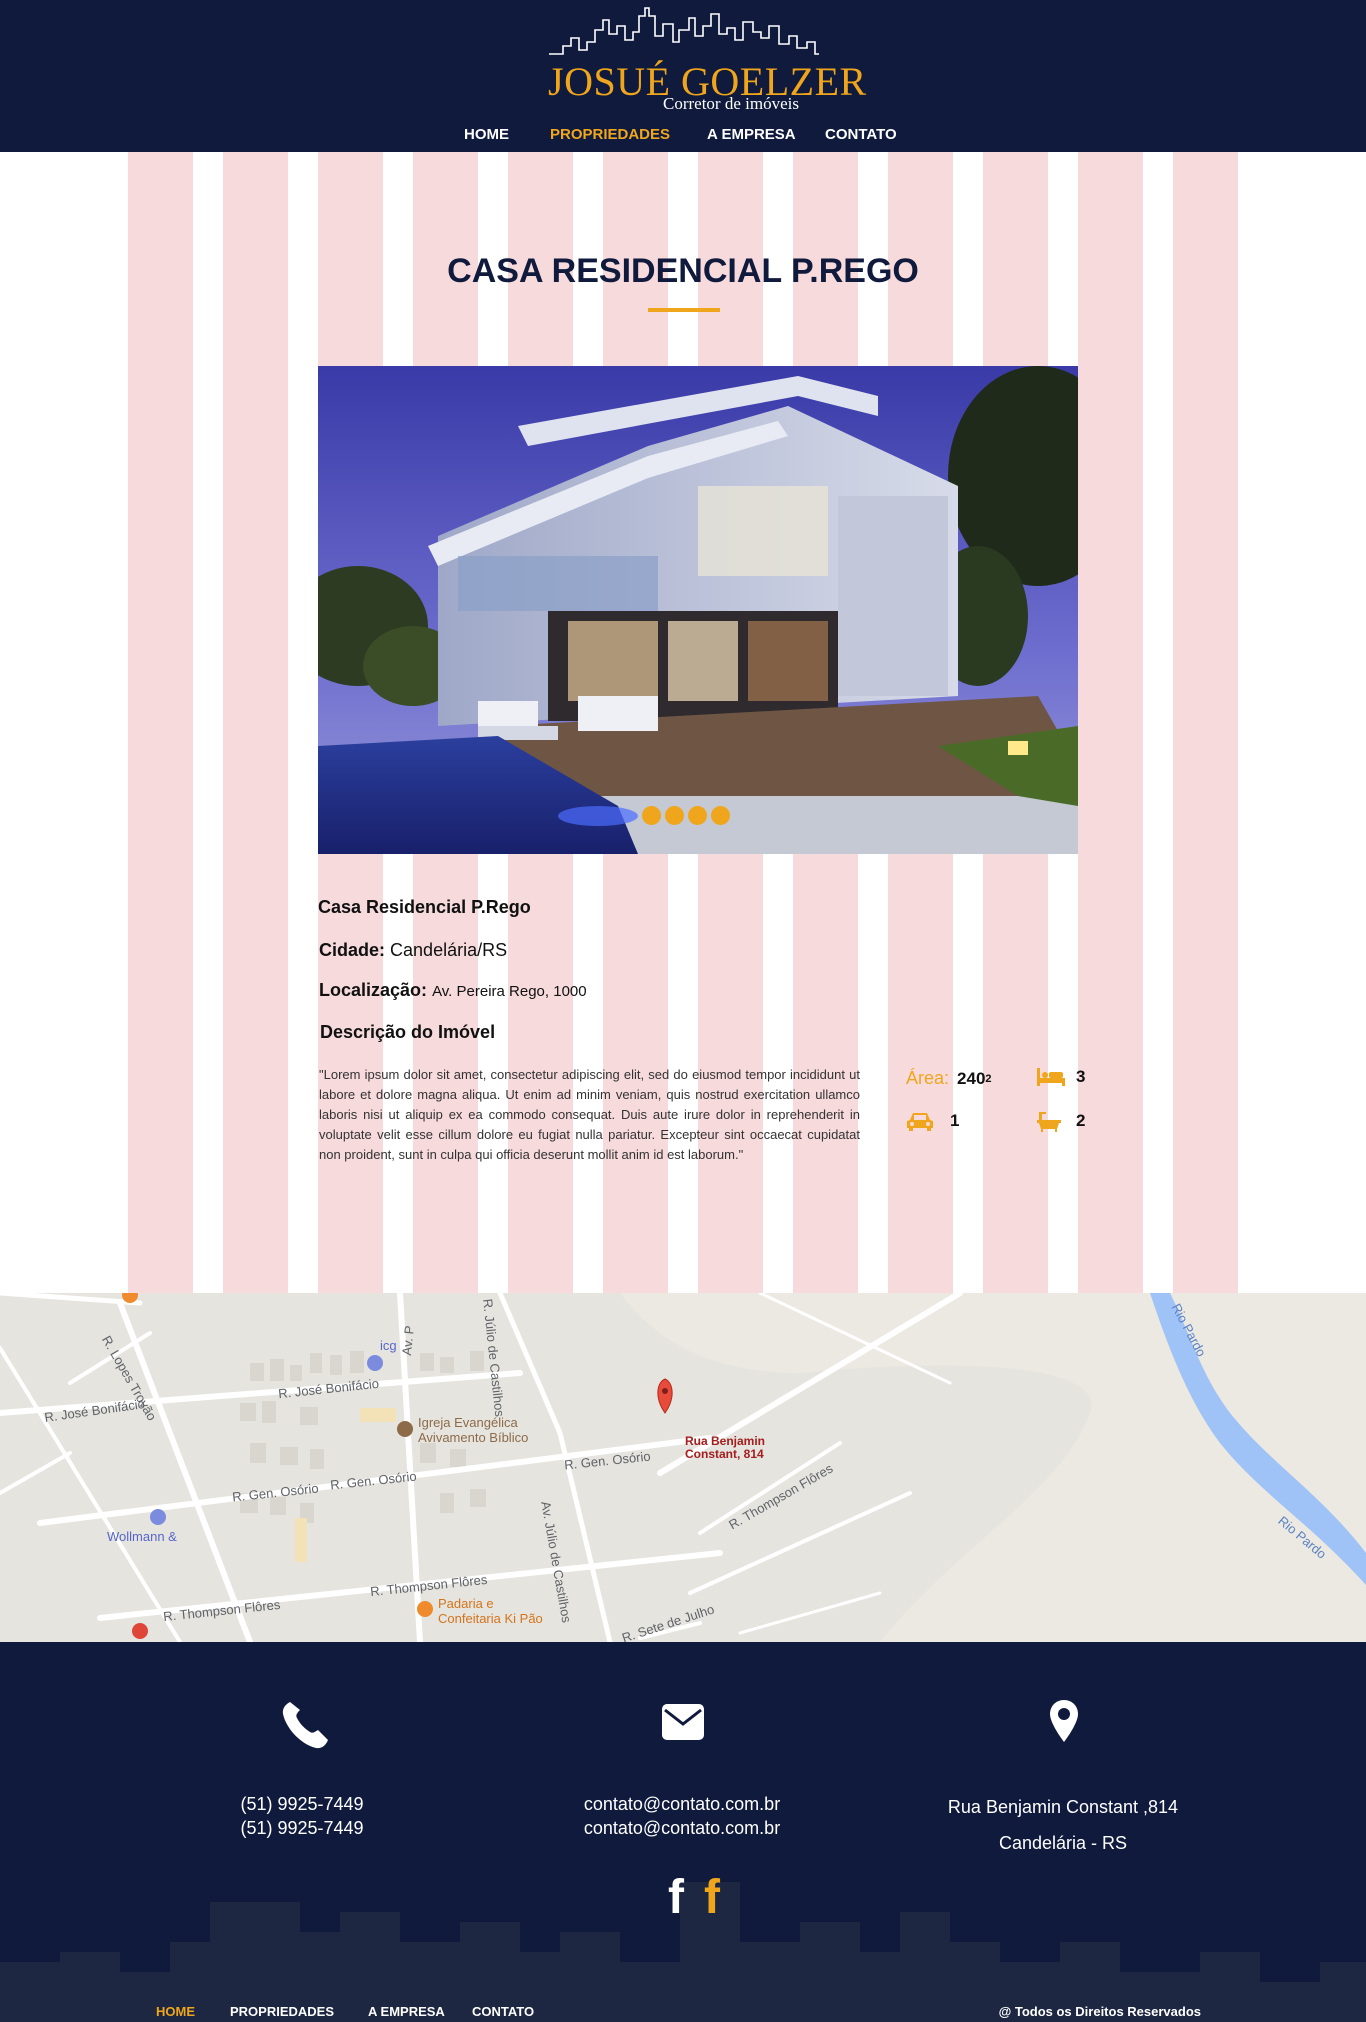  I want to click on car-icon, so click(920, 1122).